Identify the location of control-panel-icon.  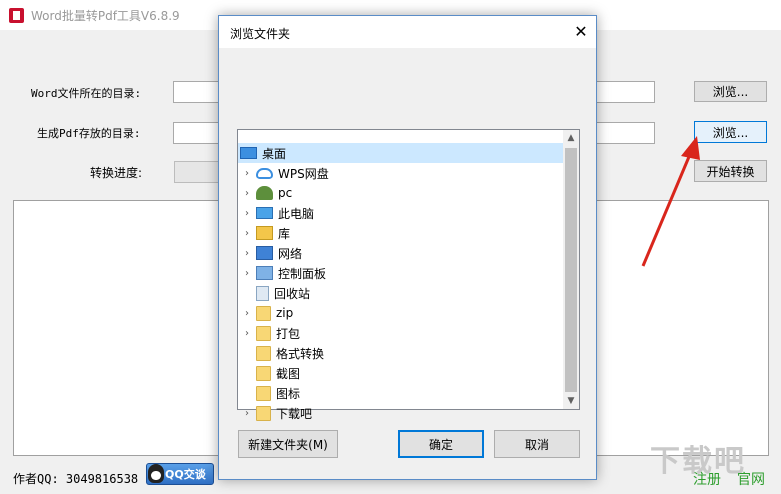
(264, 273).